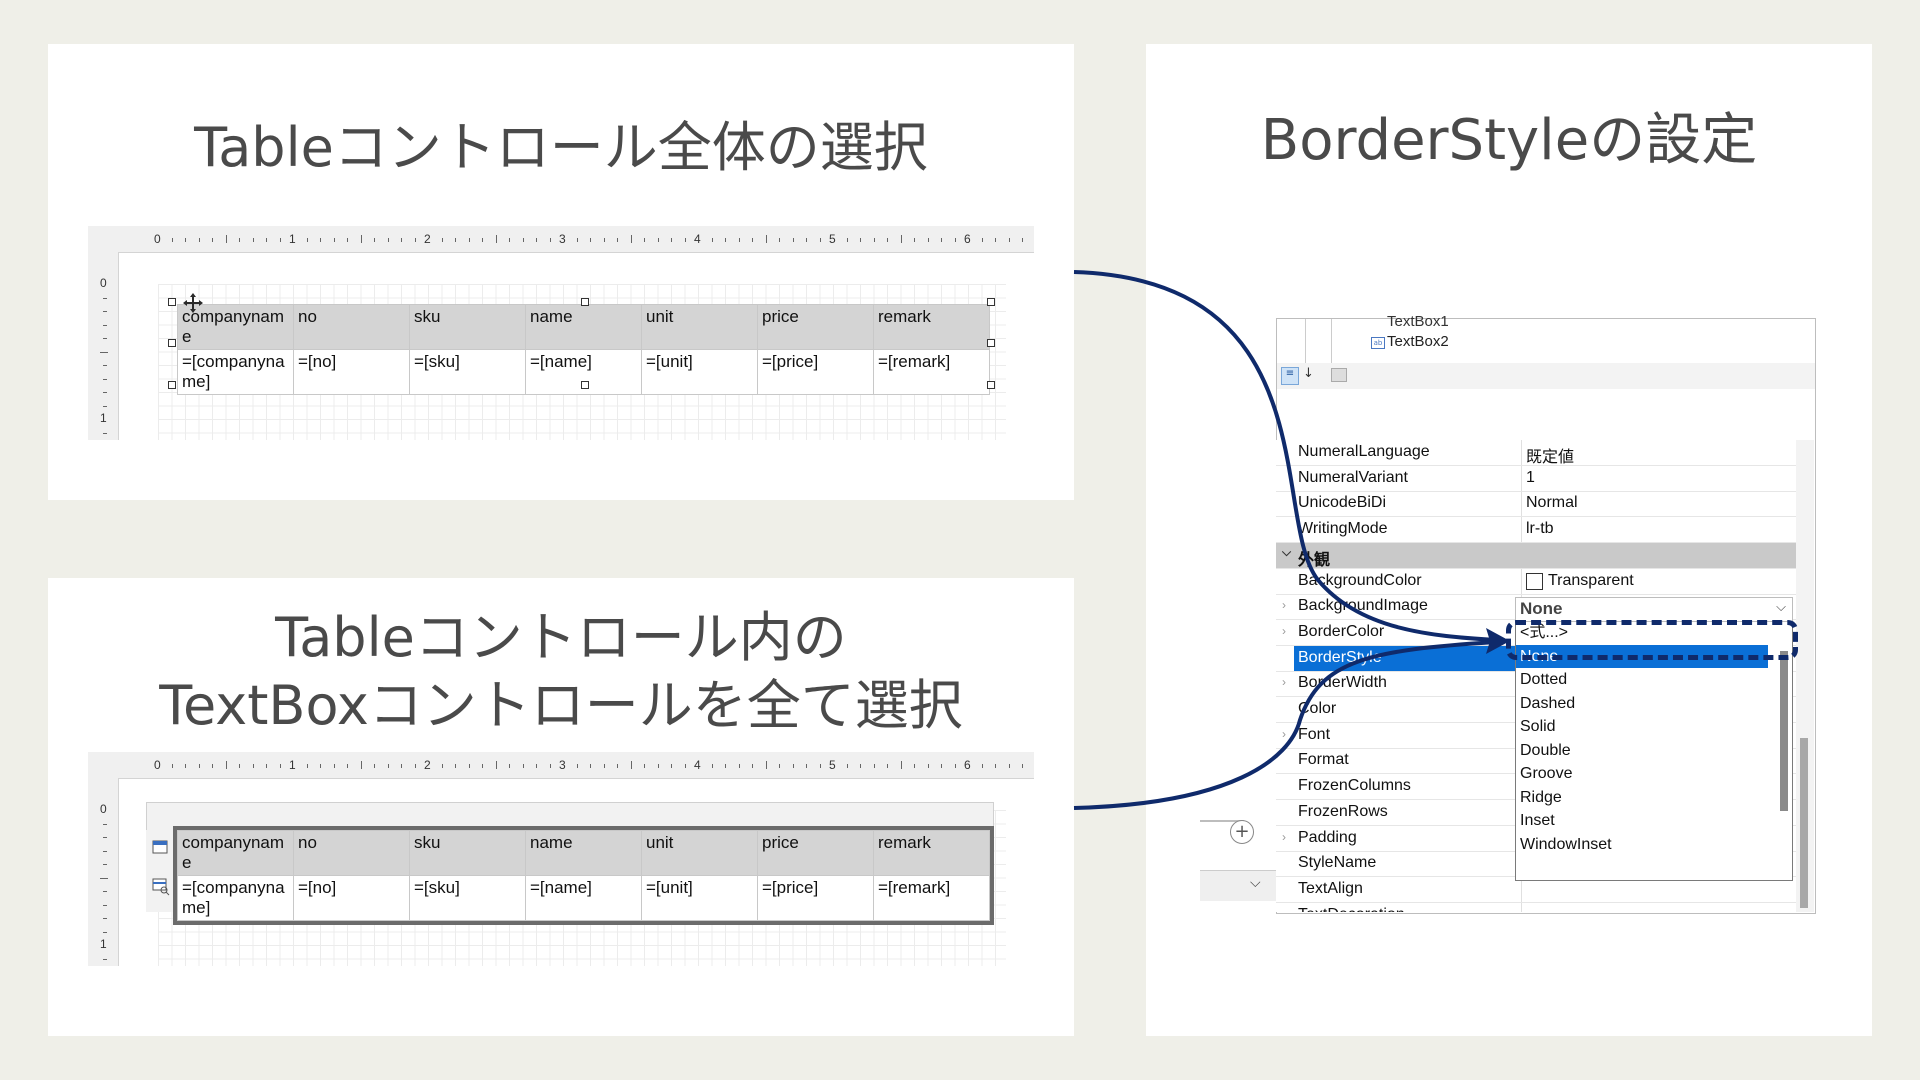 This screenshot has width=1920, height=1080. I want to click on arrow-from-panel1, so click(1285, 456).